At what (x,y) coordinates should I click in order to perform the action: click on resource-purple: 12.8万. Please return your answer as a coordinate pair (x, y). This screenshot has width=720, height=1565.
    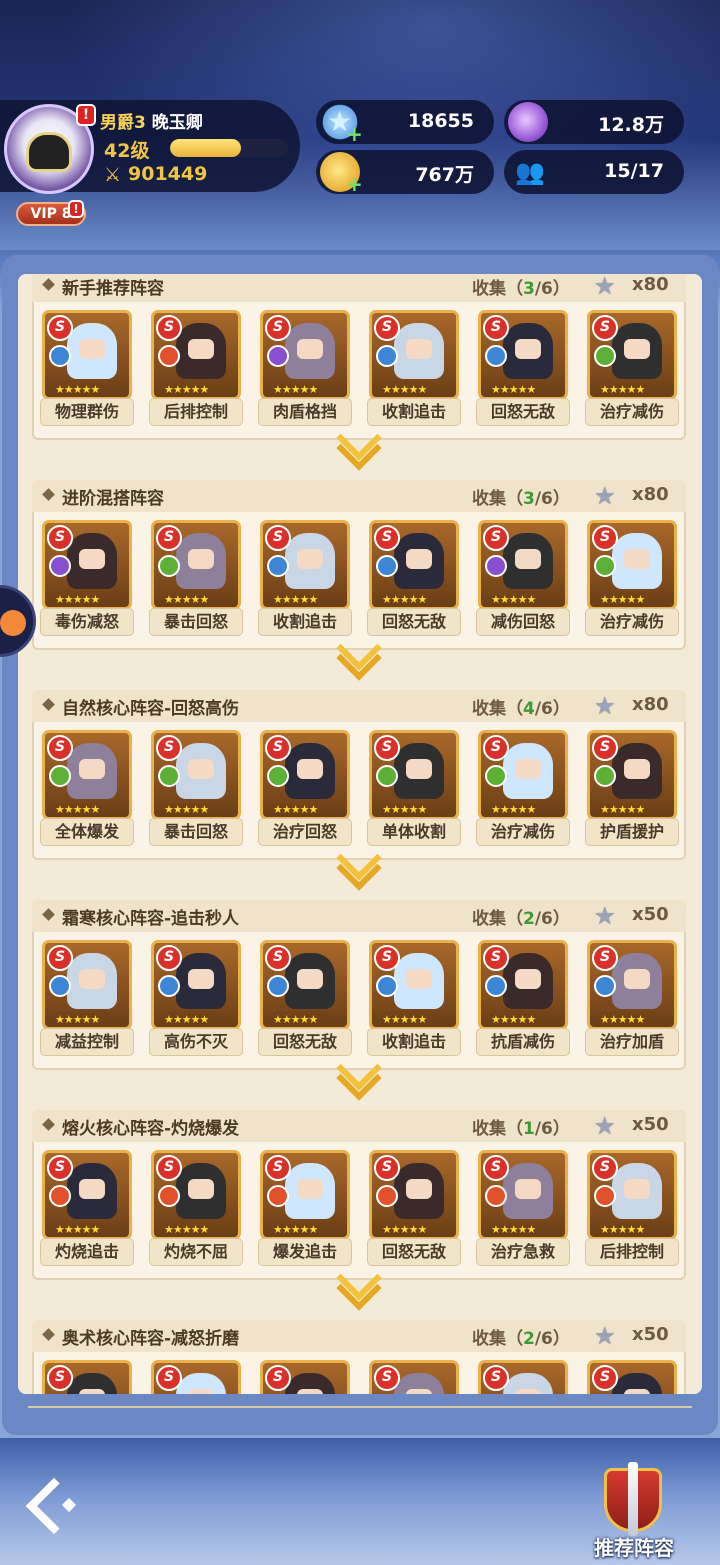
    Looking at the image, I should click on (594, 122).